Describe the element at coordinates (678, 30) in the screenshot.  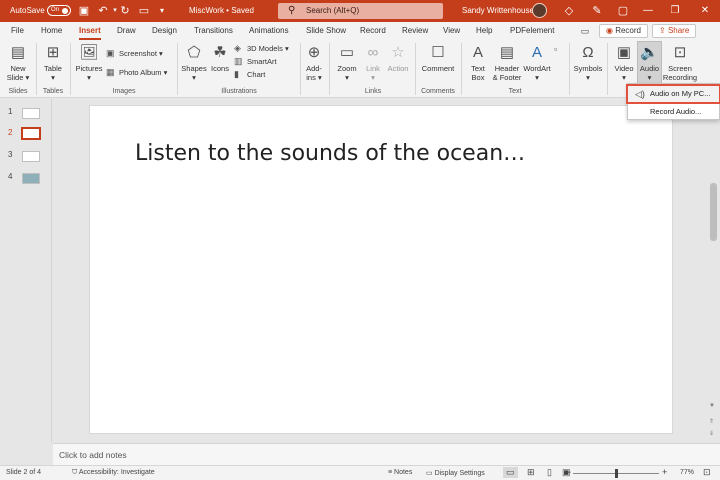
I see `share-label: Share` at that location.